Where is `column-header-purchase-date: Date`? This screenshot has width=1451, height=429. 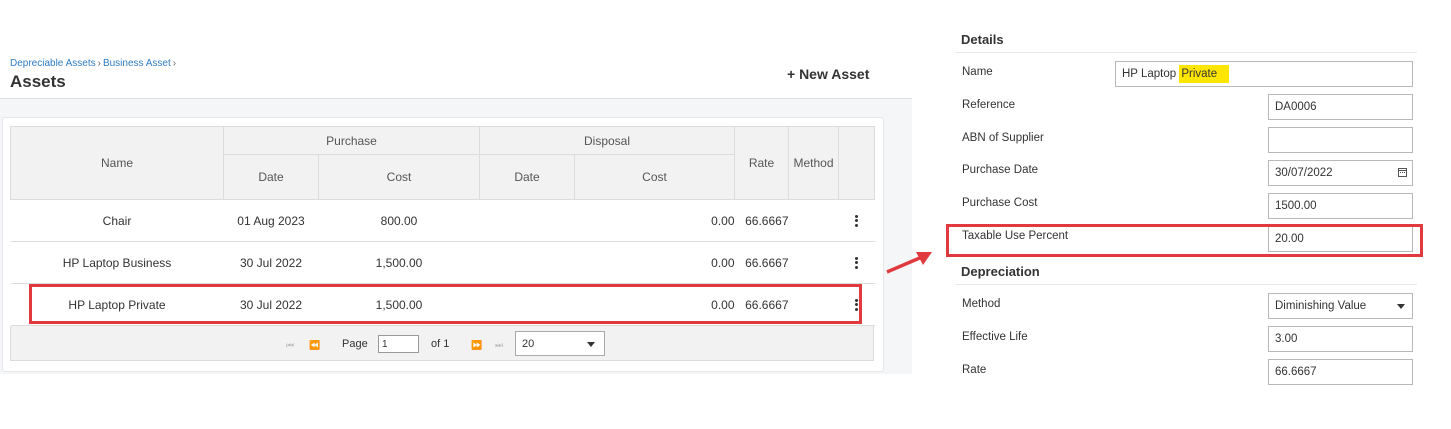
column-header-purchase-date: Date is located at coordinates (271, 177).